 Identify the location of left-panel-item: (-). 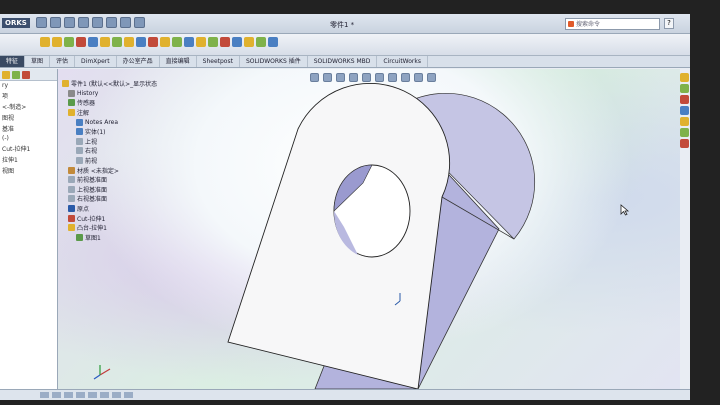
(28, 138).